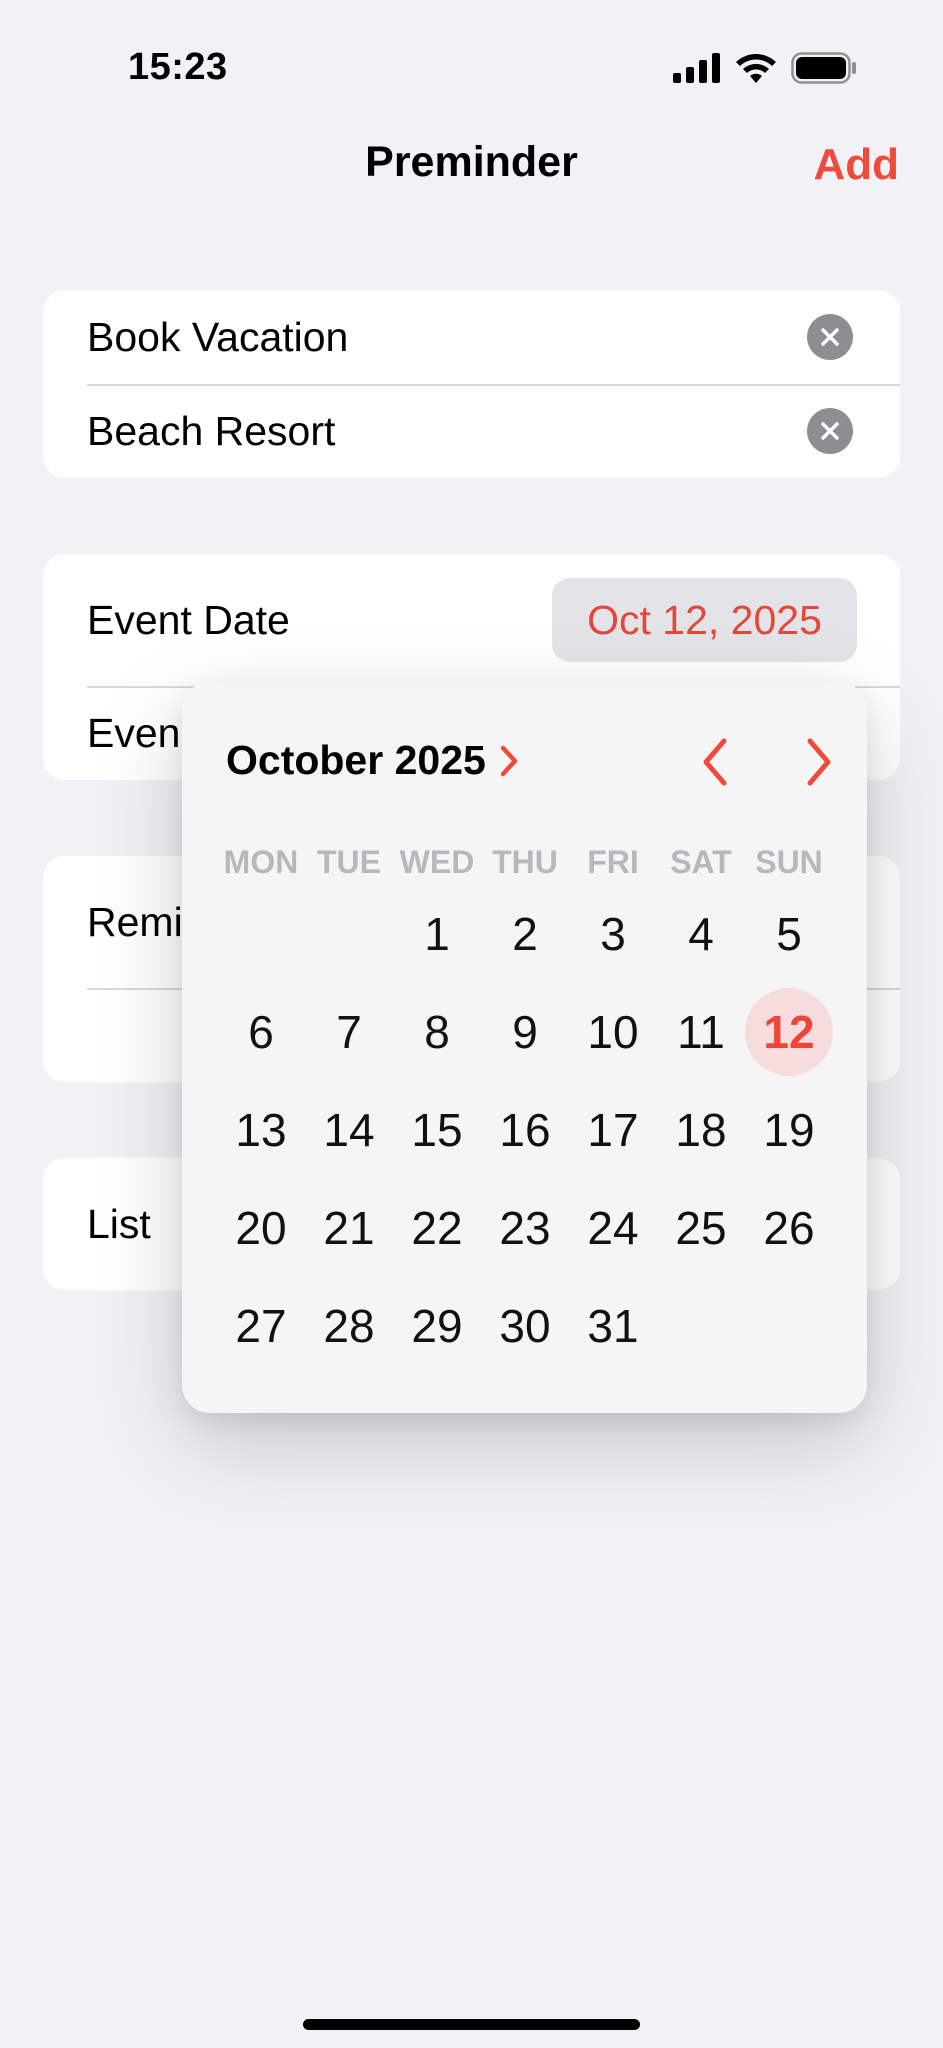 The height and width of the screenshot is (2048, 943). What do you see at coordinates (756, 70) in the screenshot?
I see `wifi-icon` at bounding box center [756, 70].